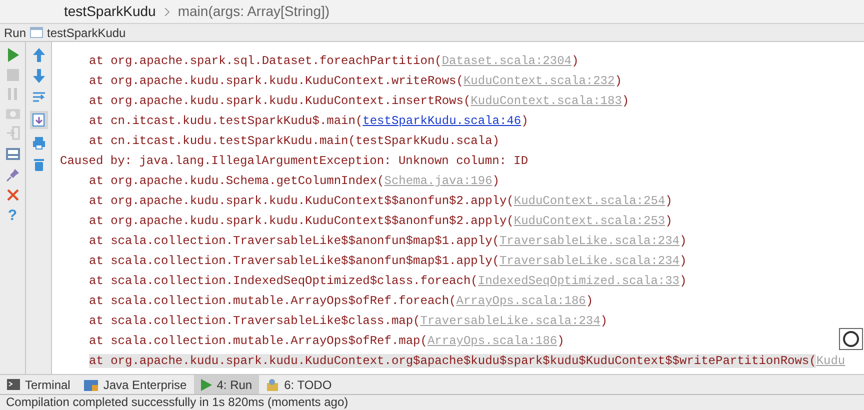  What do you see at coordinates (227, 384) in the screenshot?
I see `tool-window-tab: 4: Run` at bounding box center [227, 384].